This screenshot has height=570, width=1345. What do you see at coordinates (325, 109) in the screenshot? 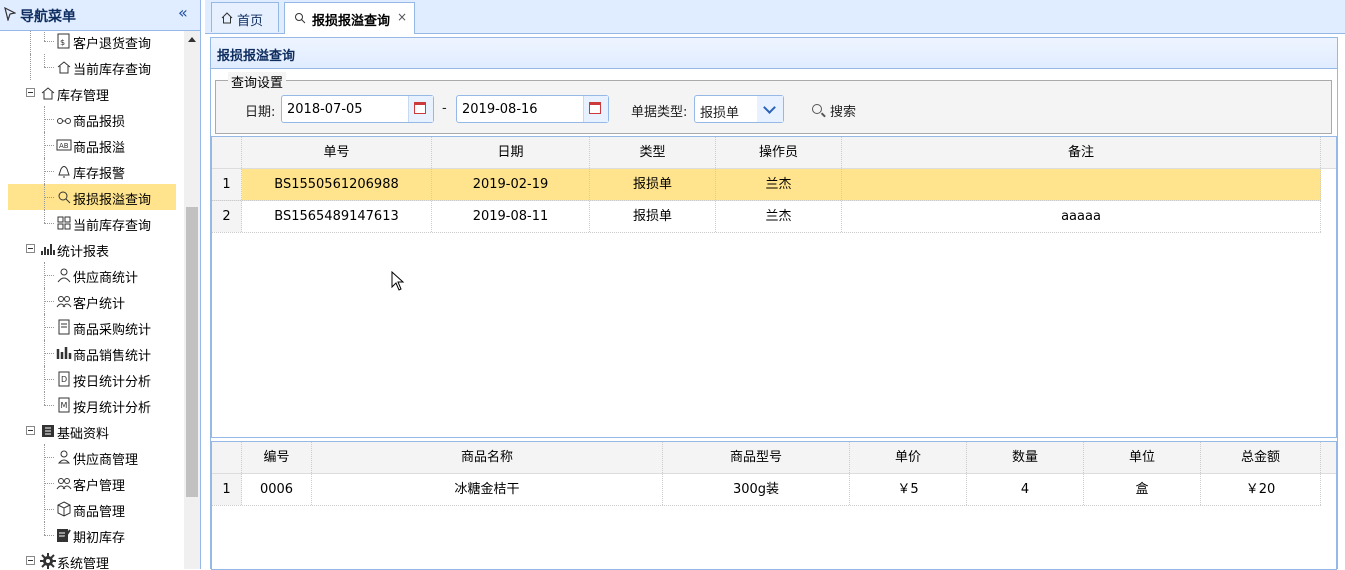
I see `date-from-value: 2018-07-05` at bounding box center [325, 109].